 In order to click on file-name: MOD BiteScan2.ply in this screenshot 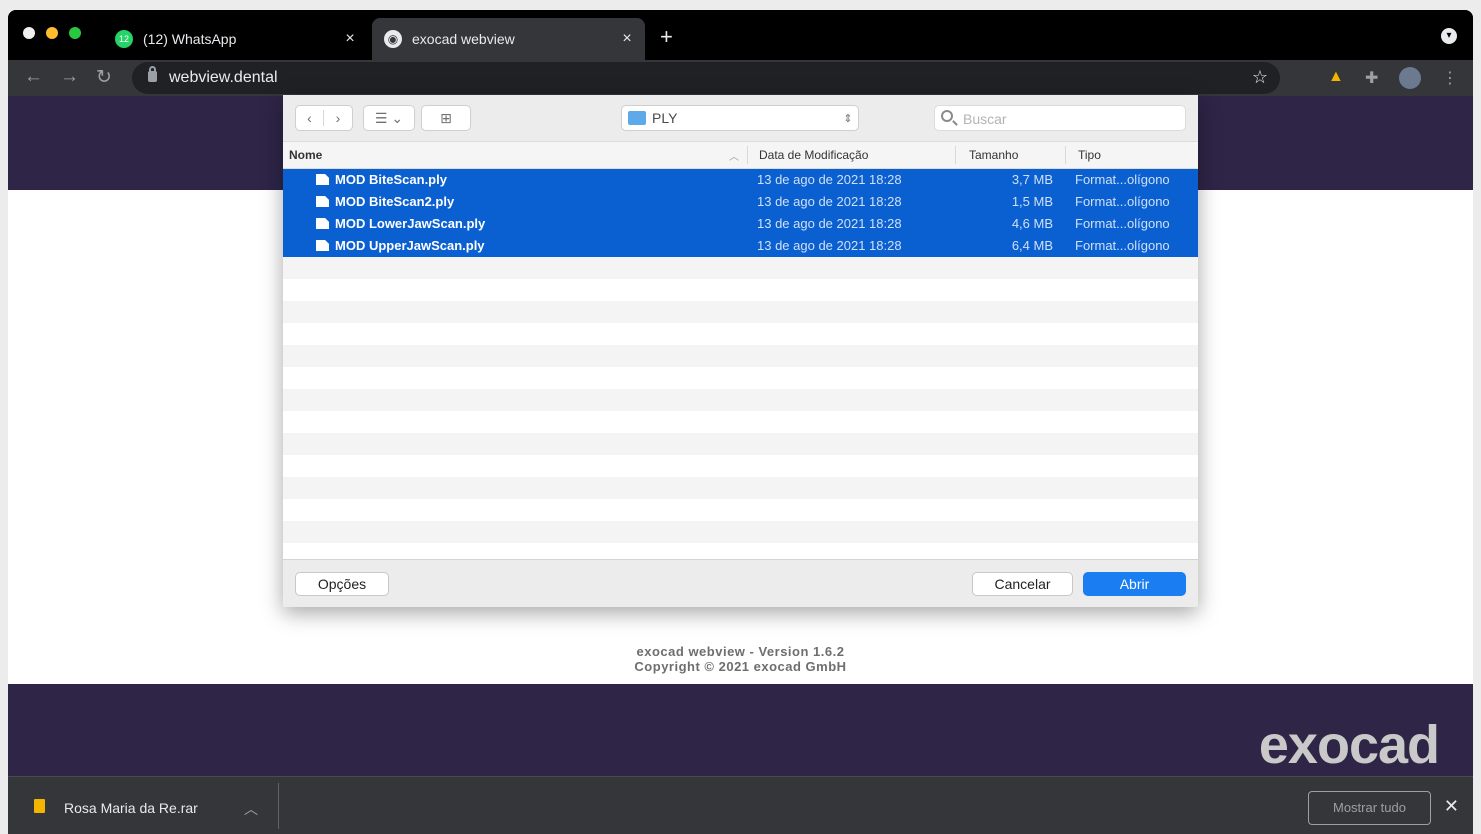, I will do `click(395, 201)`.